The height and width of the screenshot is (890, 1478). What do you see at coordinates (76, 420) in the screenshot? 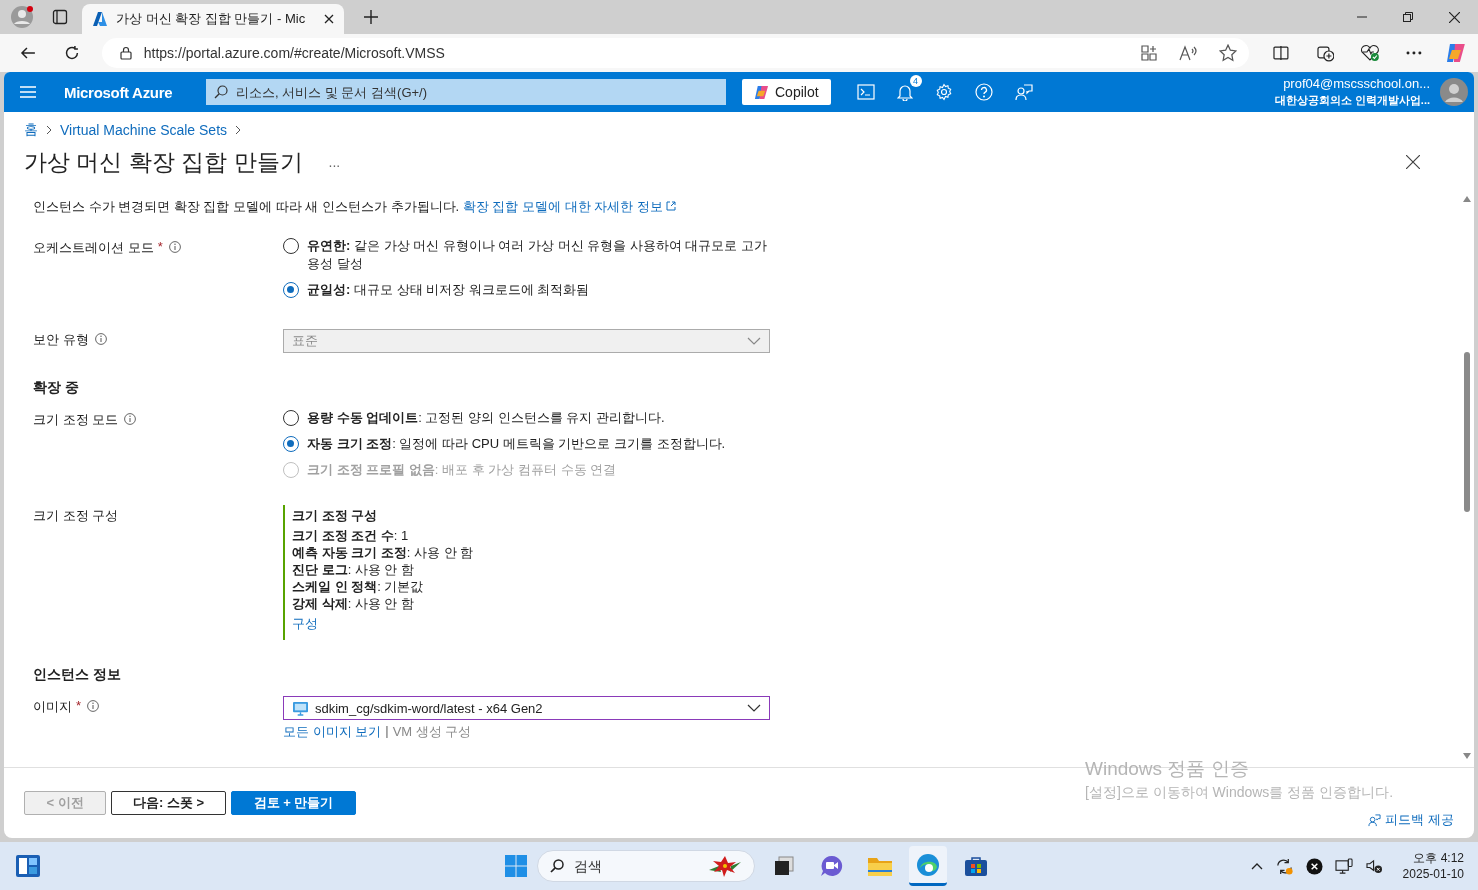
I see `field-label: 크기 조정 모드` at bounding box center [76, 420].